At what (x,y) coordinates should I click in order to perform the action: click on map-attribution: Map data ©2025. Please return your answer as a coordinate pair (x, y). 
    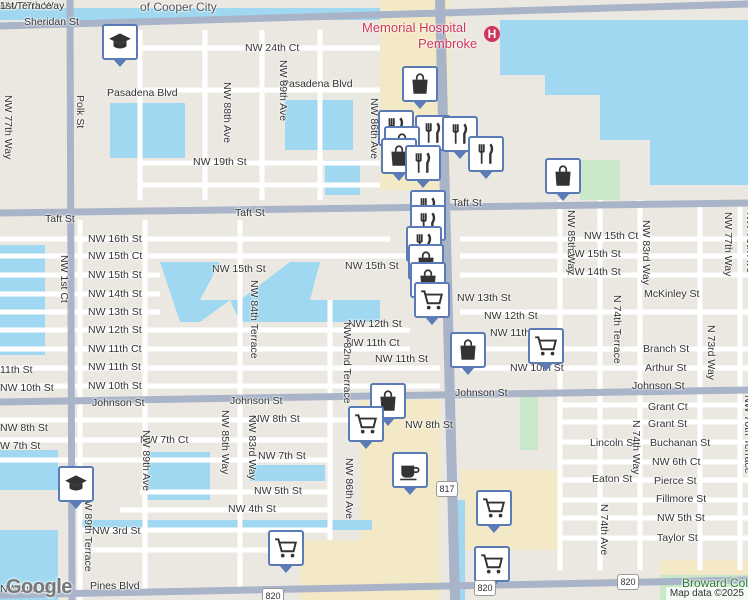
    Looking at the image, I should click on (706, 593).